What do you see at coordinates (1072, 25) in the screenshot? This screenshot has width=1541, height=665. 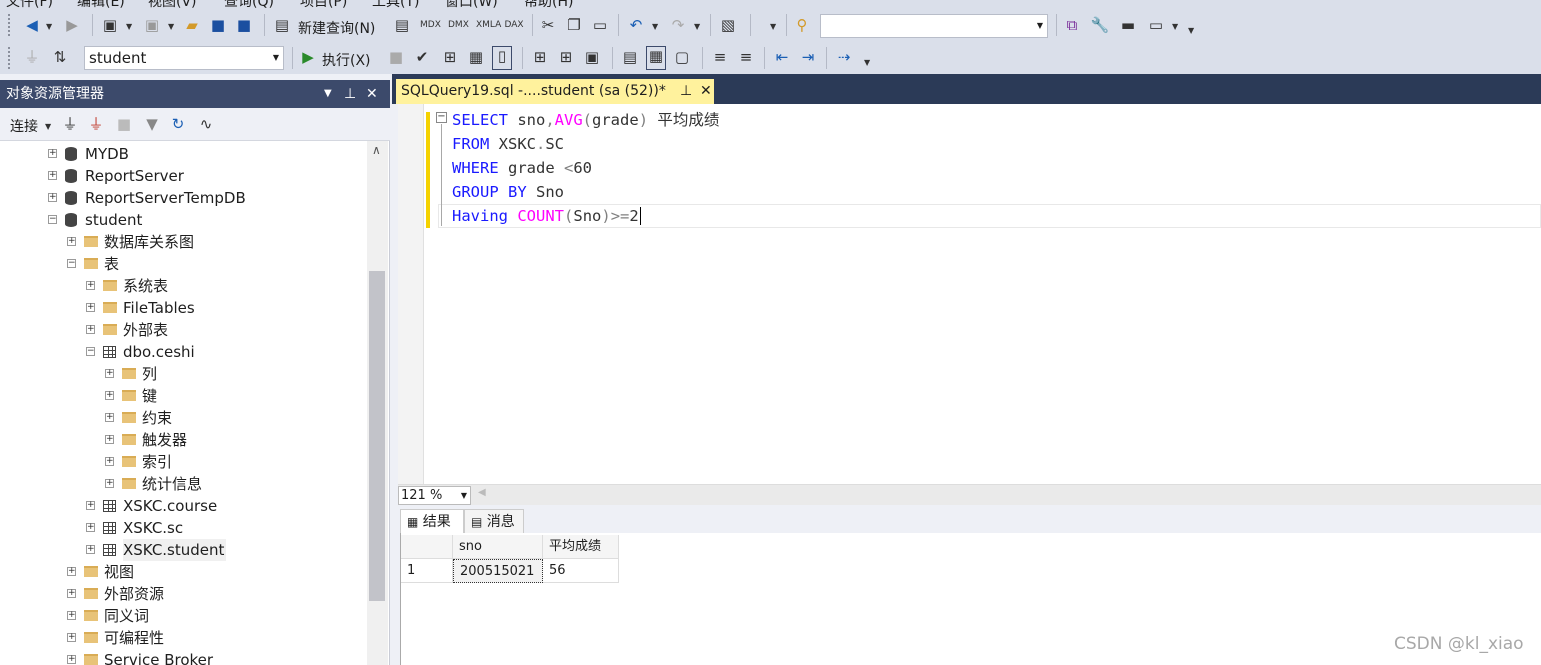 I see `visual-studio-icon: ⧉` at bounding box center [1072, 25].